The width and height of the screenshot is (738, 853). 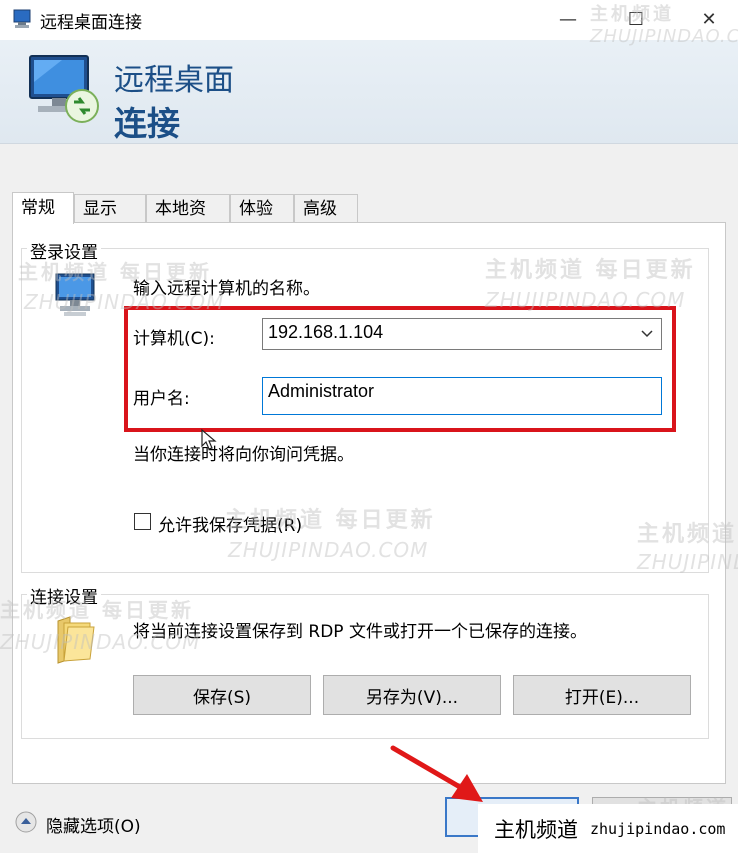 I want to click on collapse-up-icon, so click(x=26, y=822).